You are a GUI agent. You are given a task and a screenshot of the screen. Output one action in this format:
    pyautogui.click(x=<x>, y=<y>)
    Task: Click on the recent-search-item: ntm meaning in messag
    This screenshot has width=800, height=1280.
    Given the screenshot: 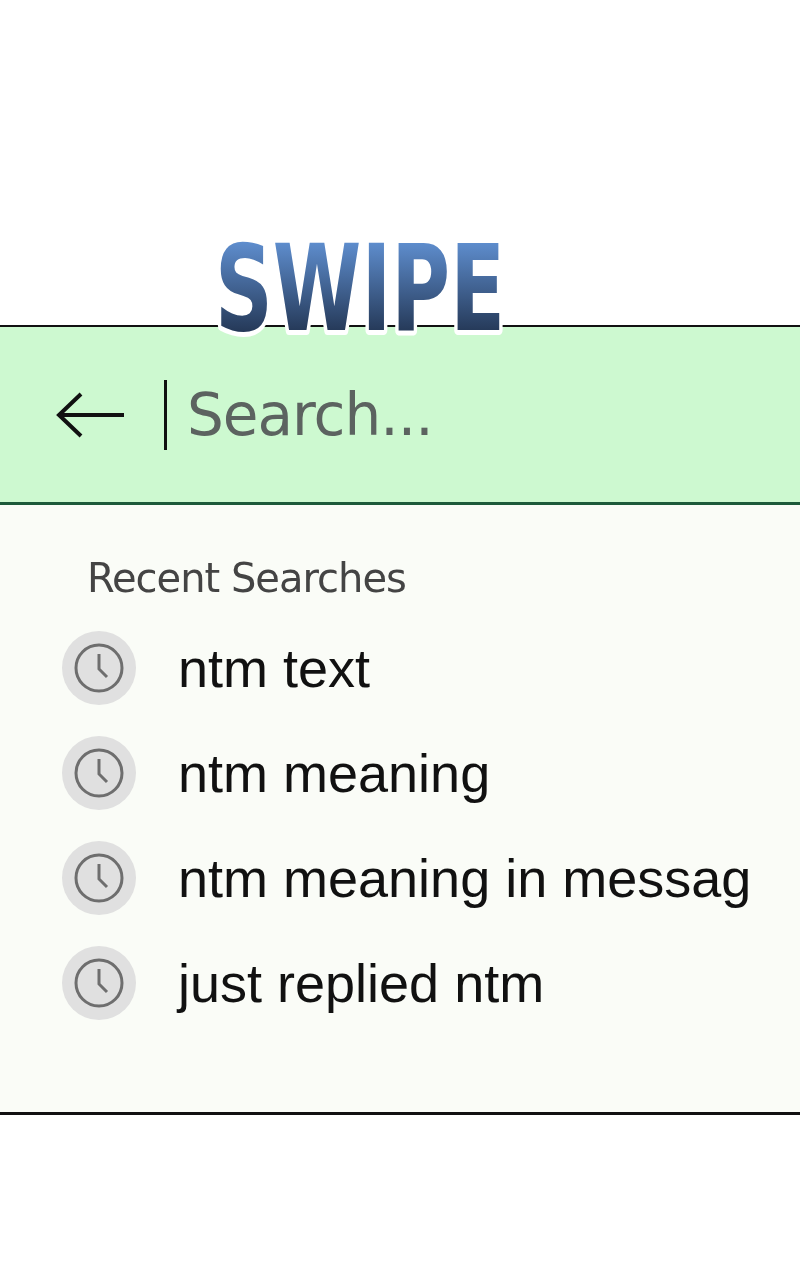 What is the action you would take?
    pyautogui.click(x=465, y=877)
    